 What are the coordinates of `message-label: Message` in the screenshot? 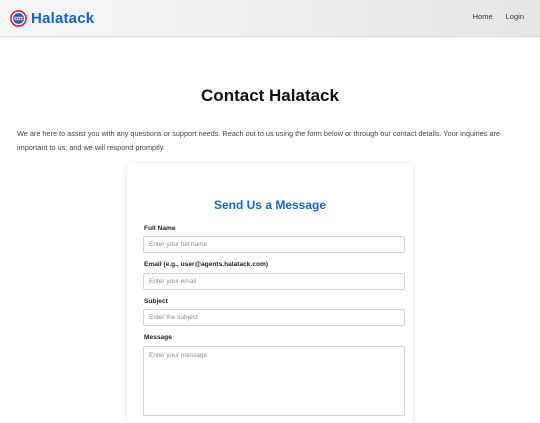 It's located at (158, 337).